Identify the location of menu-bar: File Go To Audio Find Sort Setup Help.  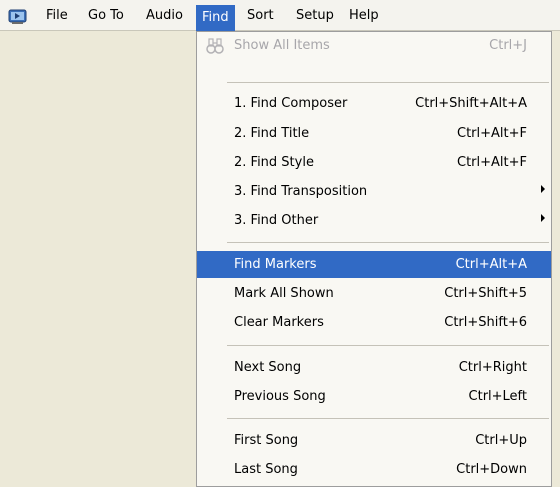
(280, 15).